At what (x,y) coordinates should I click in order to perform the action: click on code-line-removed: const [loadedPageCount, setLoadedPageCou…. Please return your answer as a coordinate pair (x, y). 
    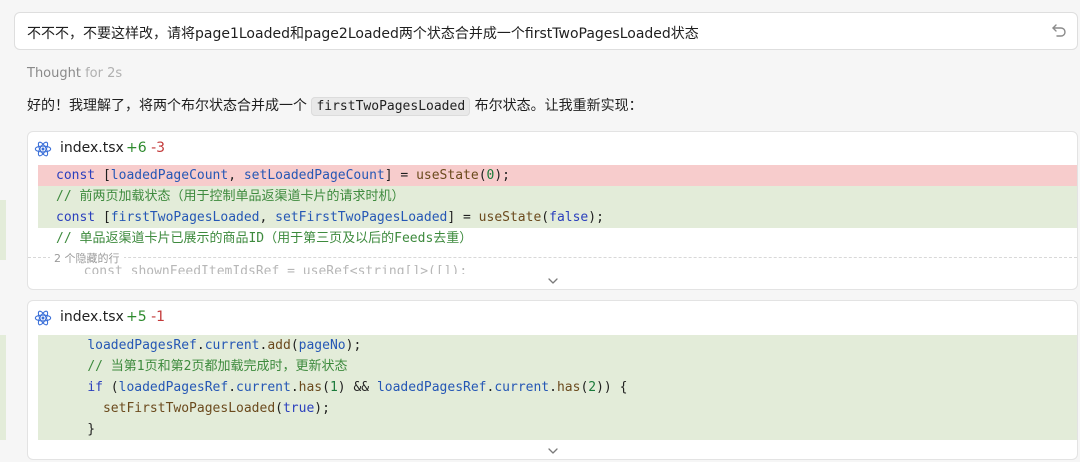
    Looking at the image, I should click on (557, 175).